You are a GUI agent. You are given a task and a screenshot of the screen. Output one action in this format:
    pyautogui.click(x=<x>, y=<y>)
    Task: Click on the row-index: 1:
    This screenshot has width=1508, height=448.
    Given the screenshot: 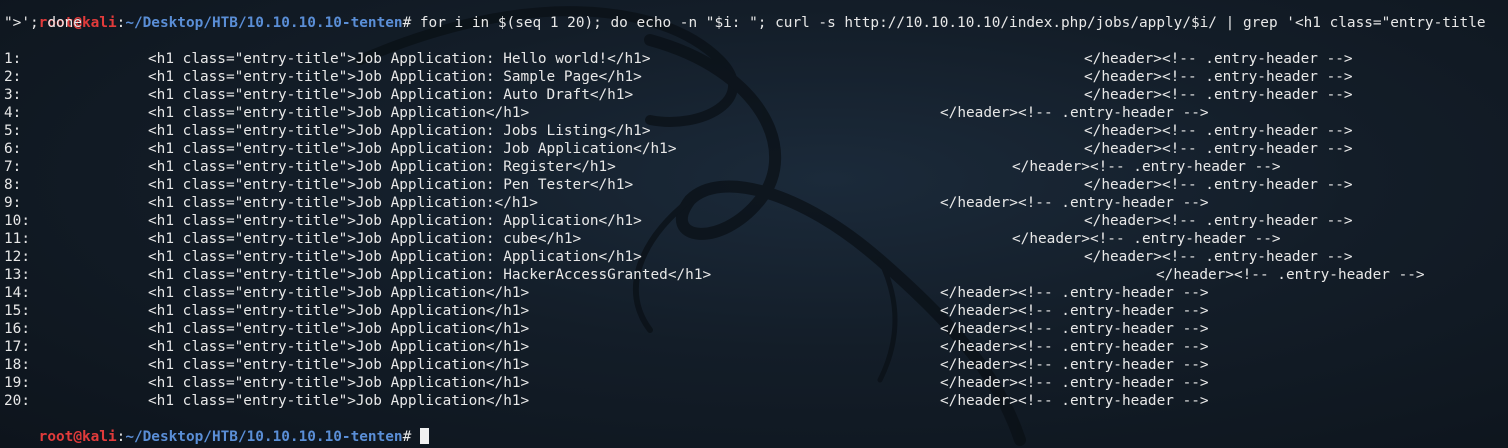 What is the action you would take?
    pyautogui.click(x=13, y=59)
    